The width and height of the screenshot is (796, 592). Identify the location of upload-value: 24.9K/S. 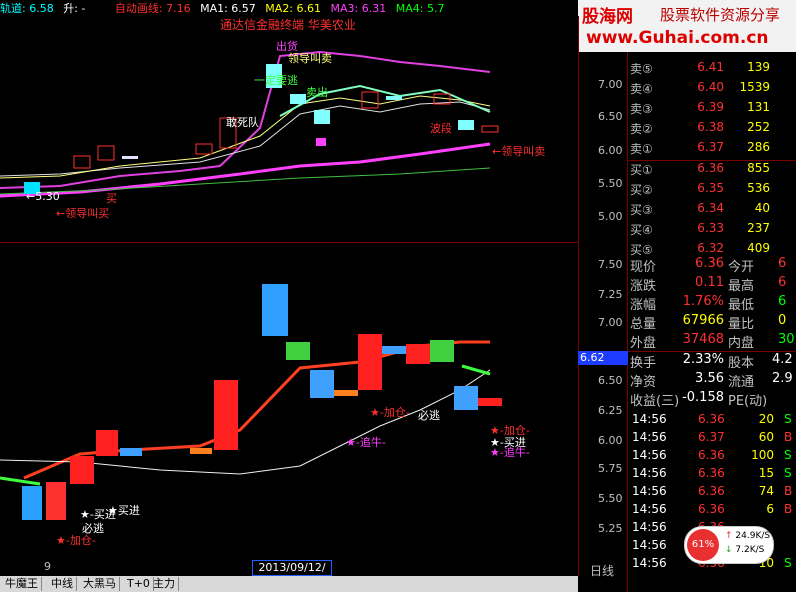
(753, 536).